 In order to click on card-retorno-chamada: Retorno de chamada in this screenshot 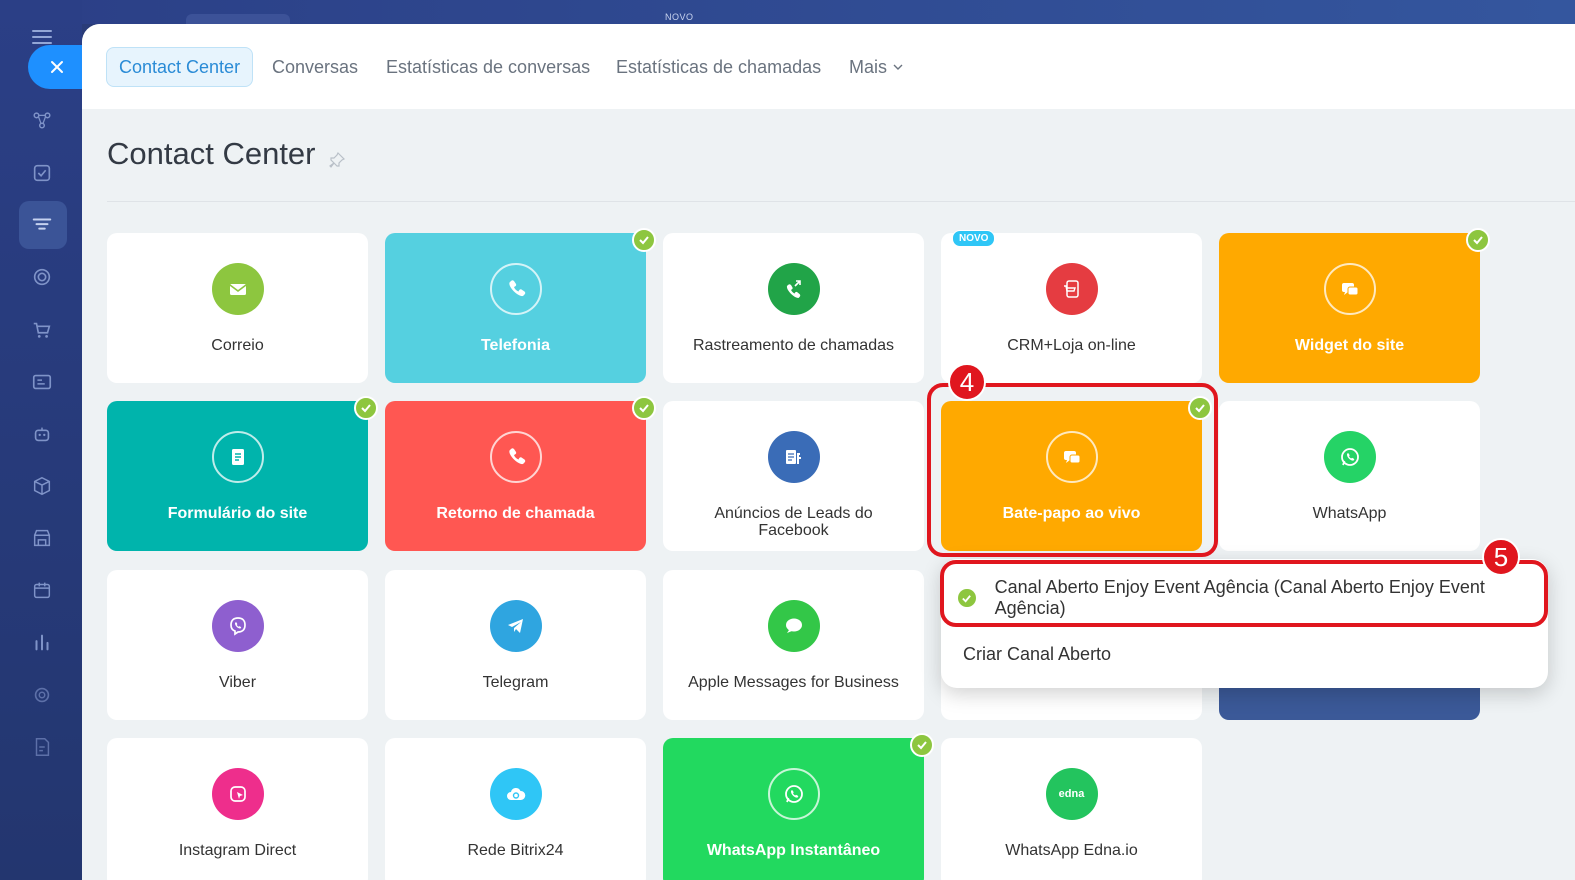, I will do `click(520, 473)`.